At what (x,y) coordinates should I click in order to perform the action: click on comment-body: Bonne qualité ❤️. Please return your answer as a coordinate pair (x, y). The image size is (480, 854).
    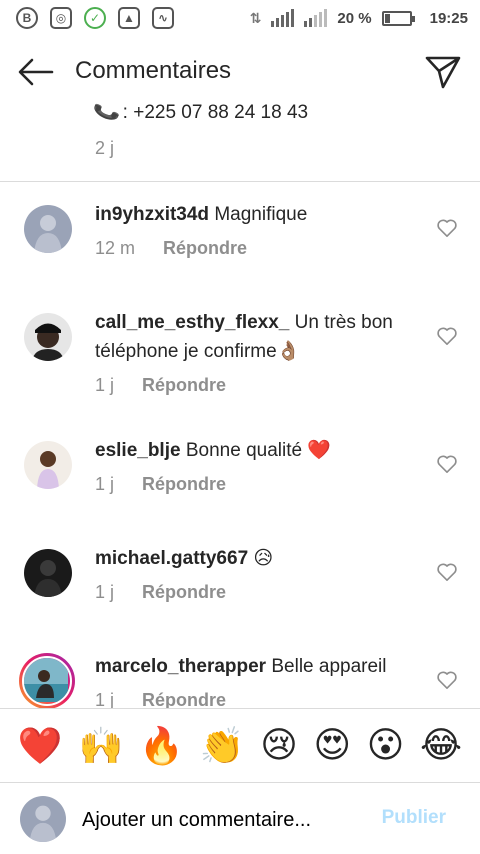
    Looking at the image, I should click on (258, 450).